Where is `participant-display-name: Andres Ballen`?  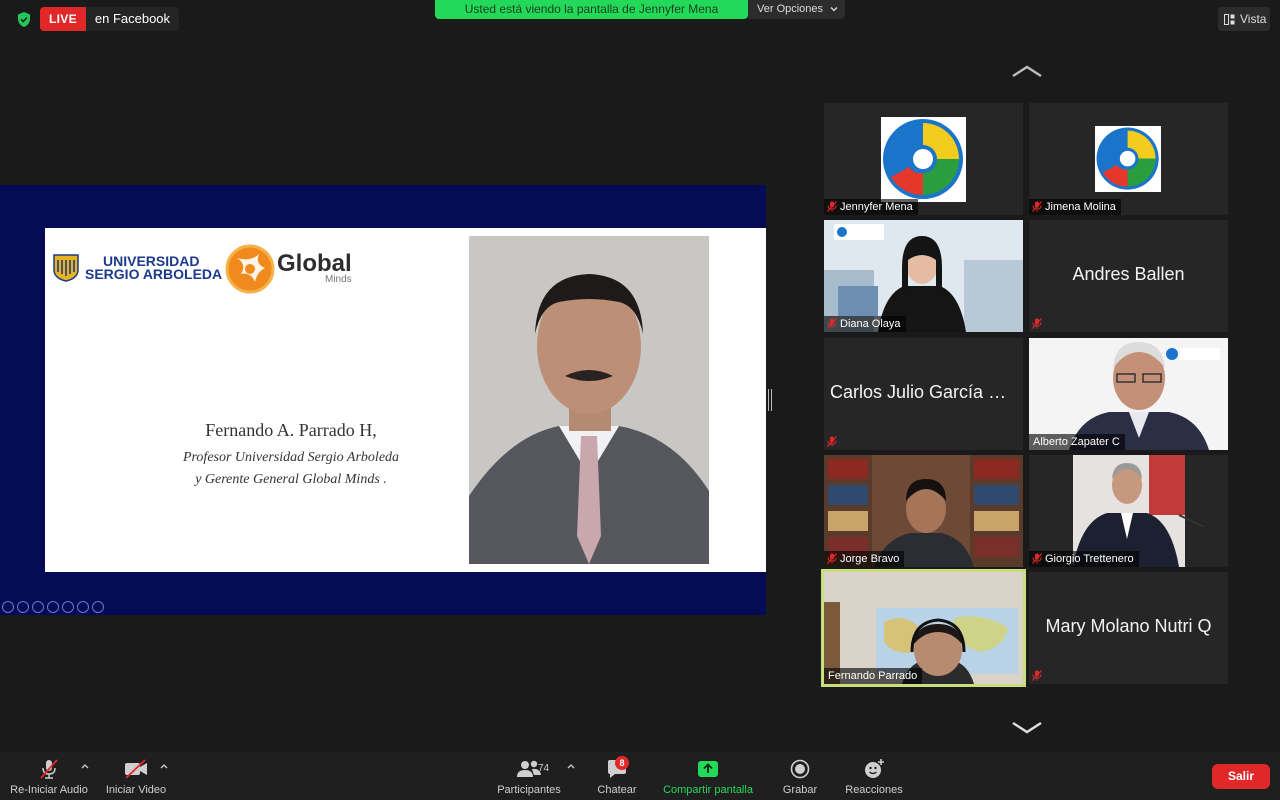 participant-display-name: Andres Ballen is located at coordinates (1128, 274).